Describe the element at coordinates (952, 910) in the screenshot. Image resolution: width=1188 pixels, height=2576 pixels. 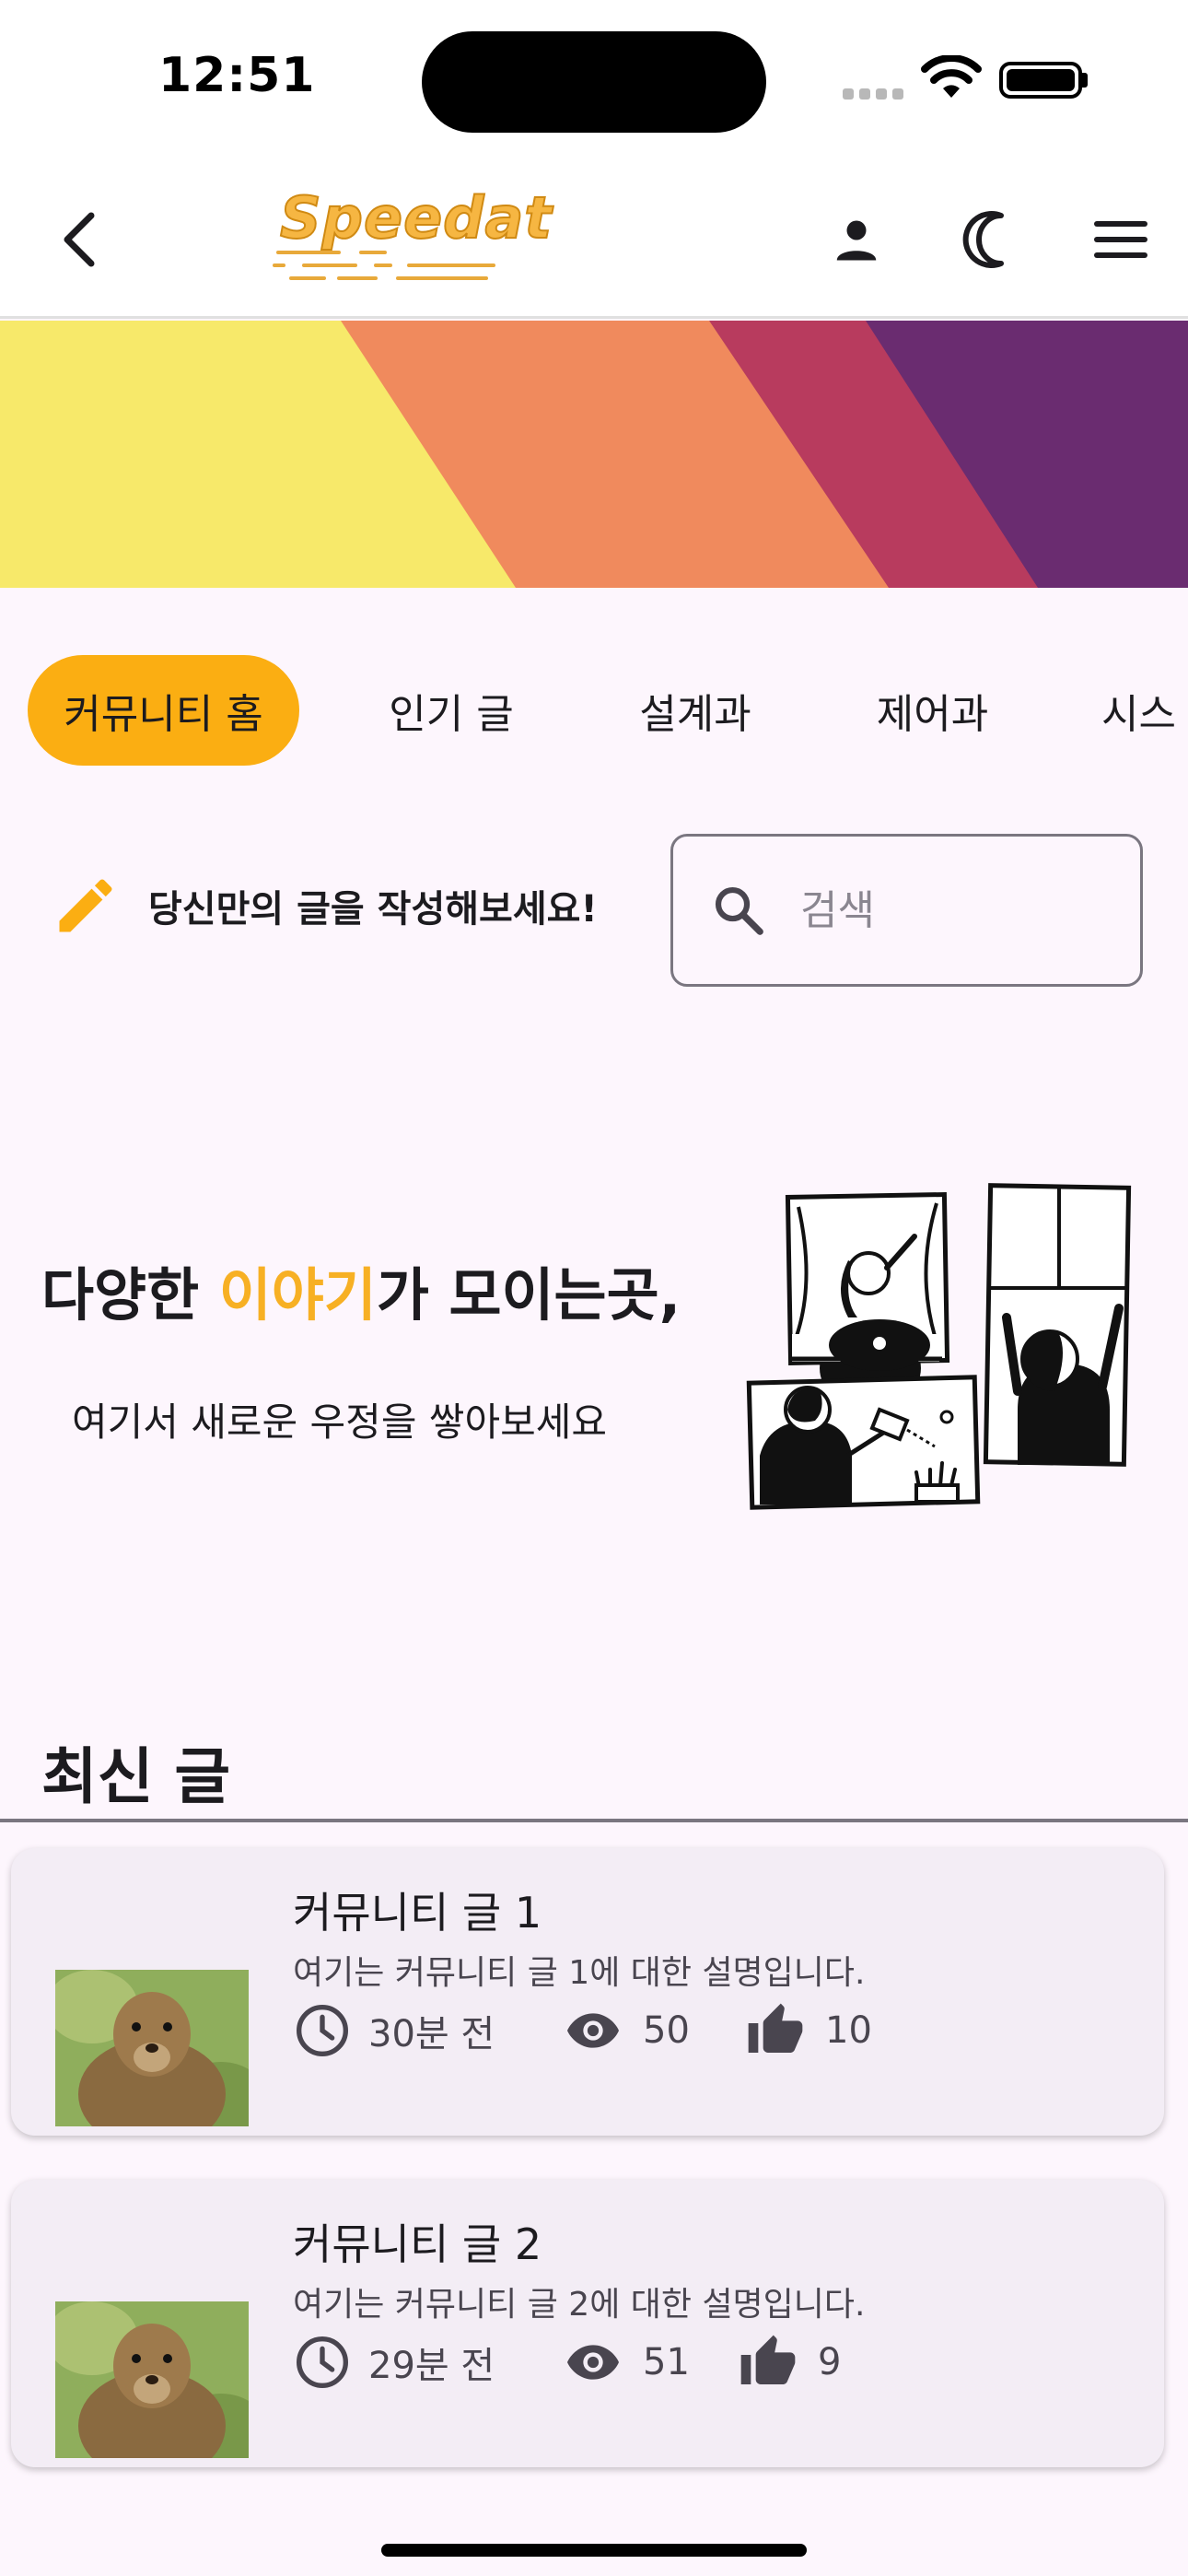
I see `search-input` at that location.